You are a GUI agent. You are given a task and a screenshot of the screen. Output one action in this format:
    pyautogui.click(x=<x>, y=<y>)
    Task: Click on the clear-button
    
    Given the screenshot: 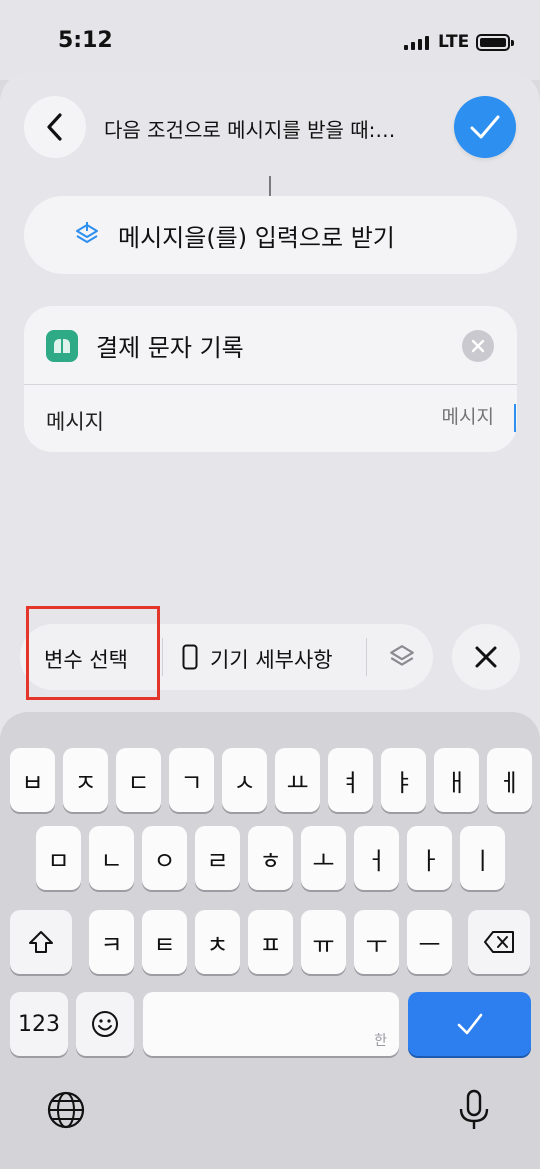 What is the action you would take?
    pyautogui.click(x=478, y=346)
    